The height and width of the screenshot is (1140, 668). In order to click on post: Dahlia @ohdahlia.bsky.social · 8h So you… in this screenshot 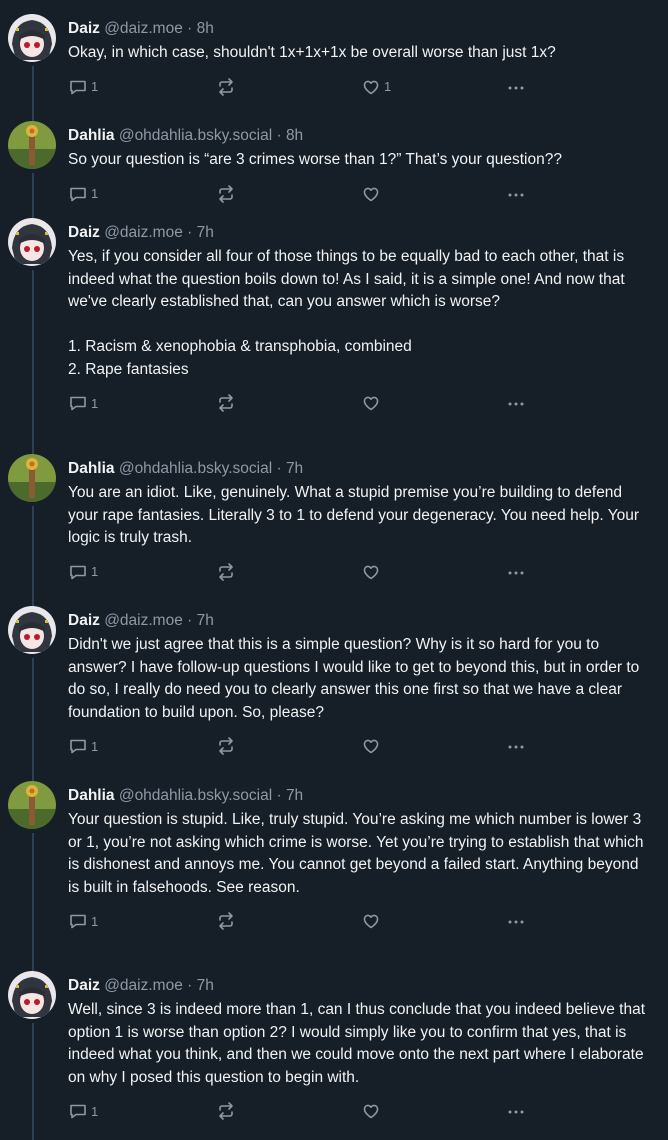, I will do `click(334, 155)`.